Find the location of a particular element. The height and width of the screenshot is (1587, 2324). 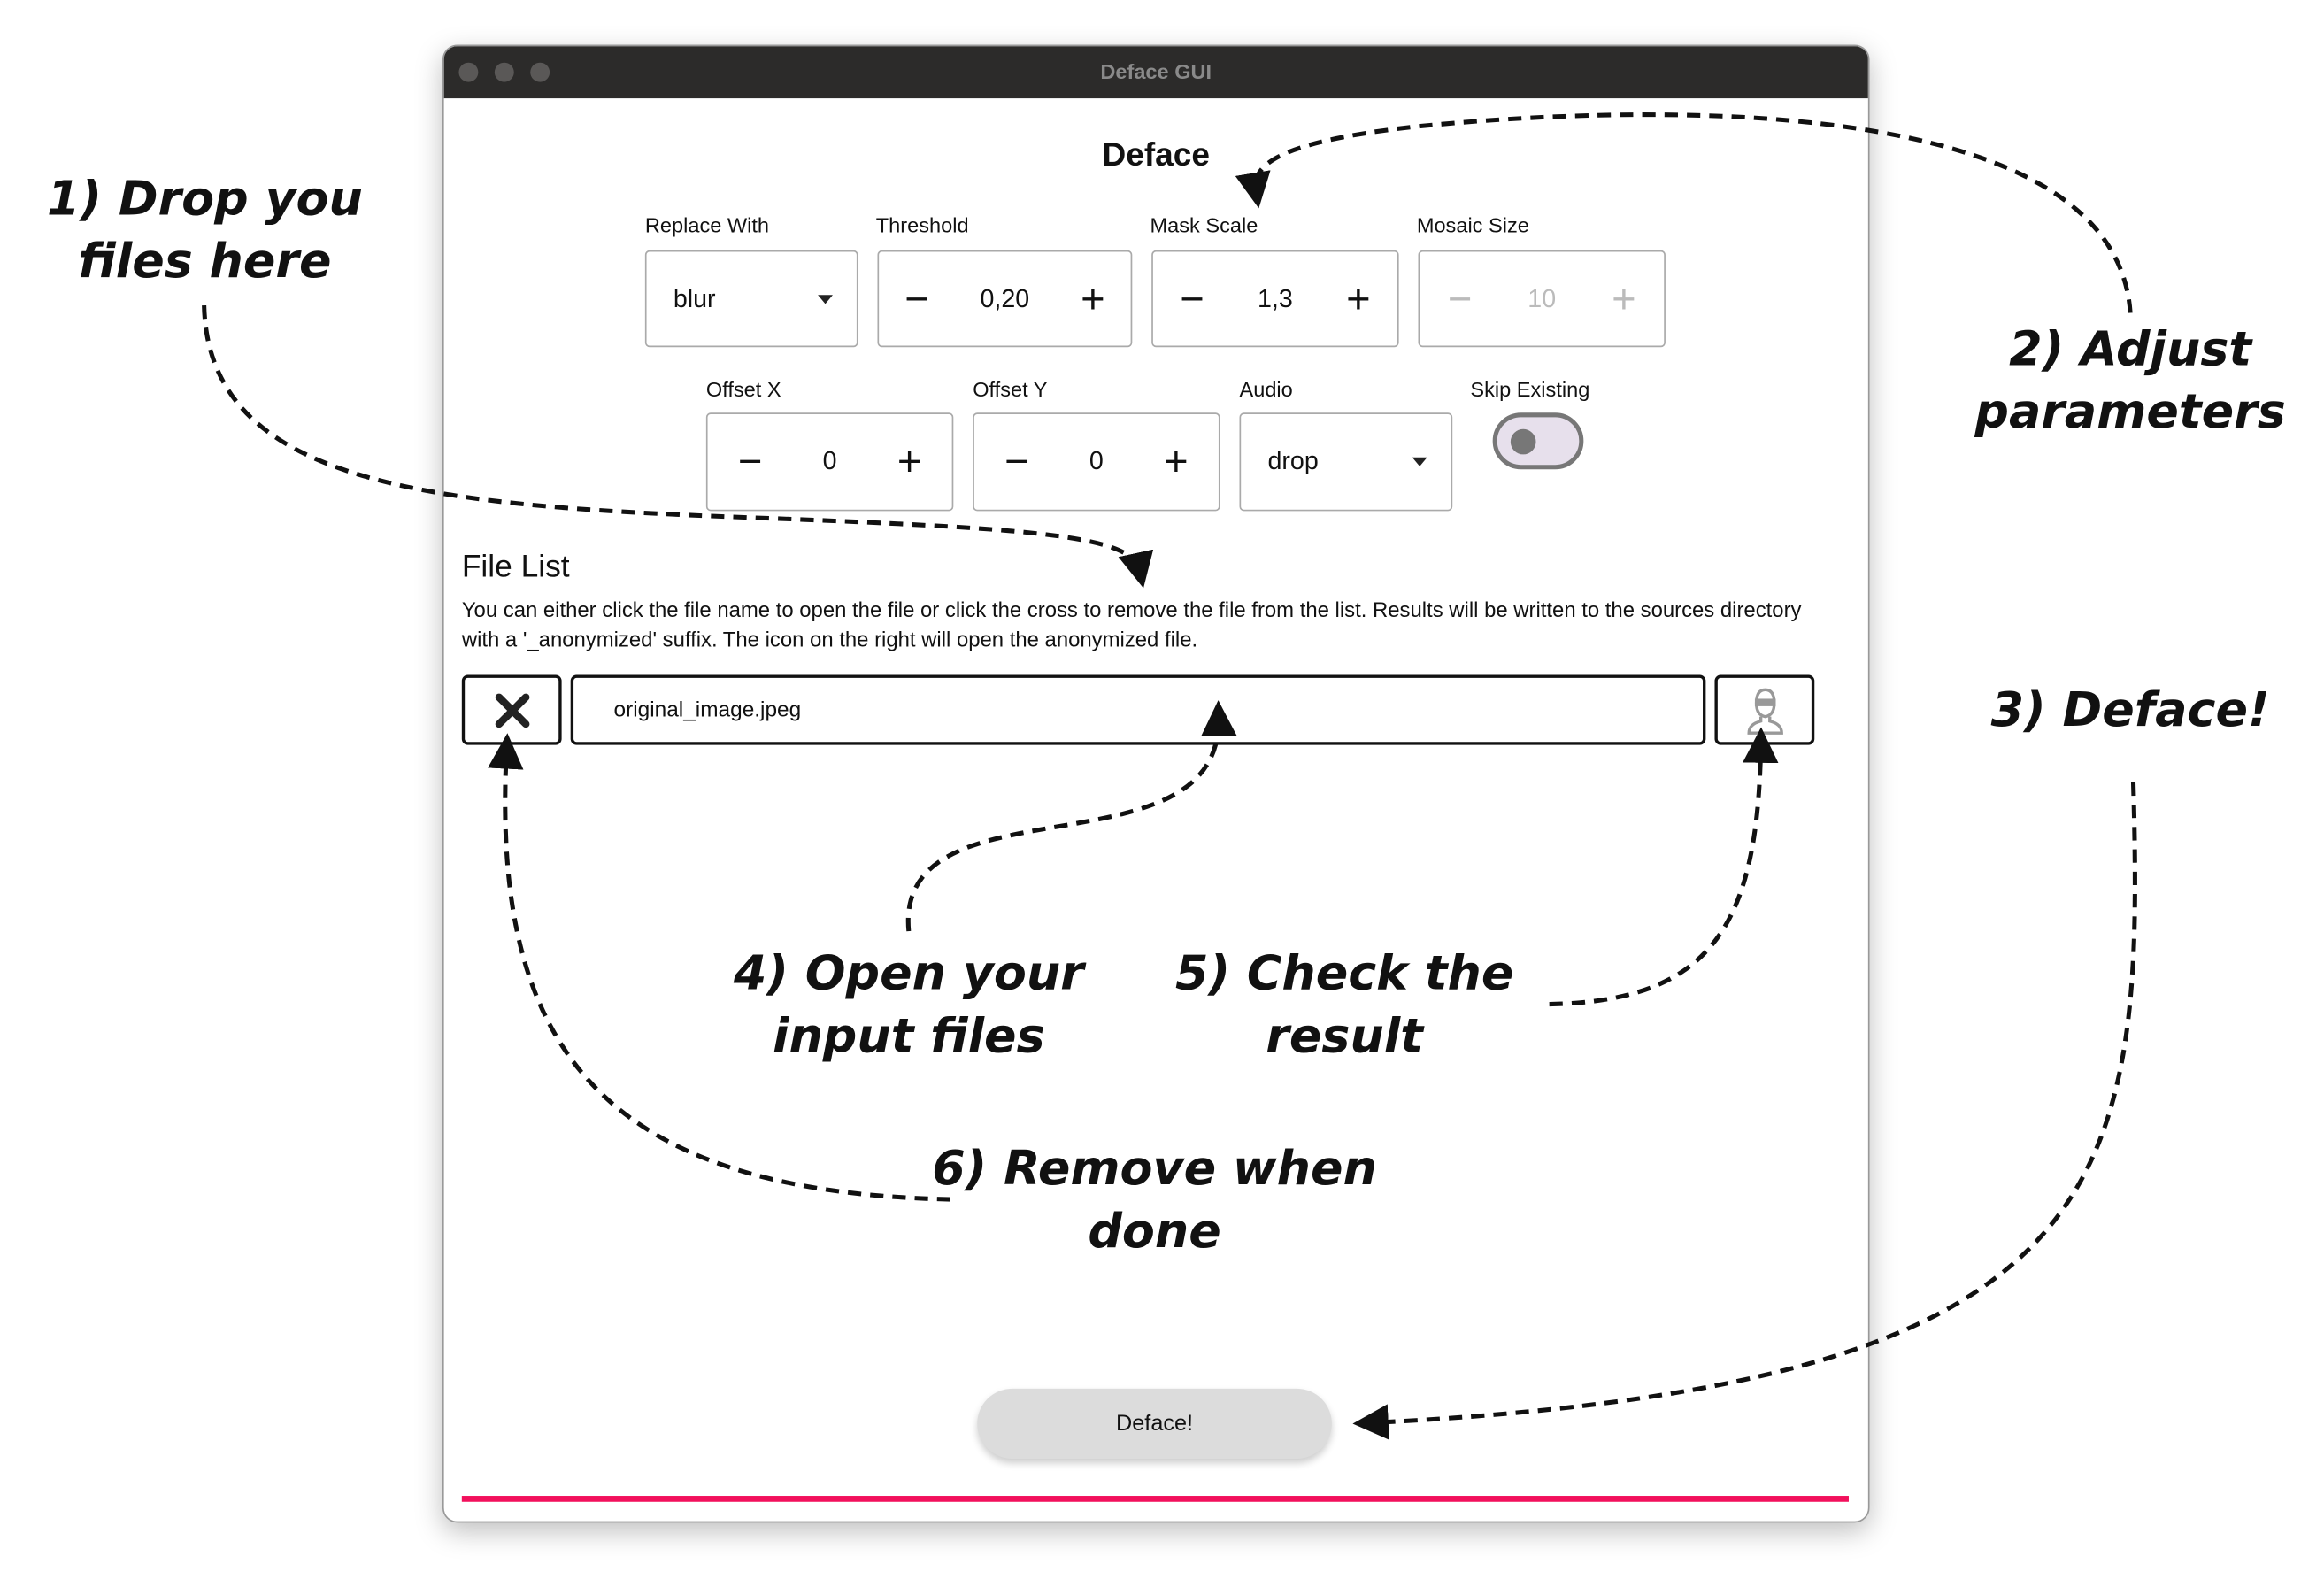

annotation-3: 3) Deface! is located at coordinates (2130, 710).